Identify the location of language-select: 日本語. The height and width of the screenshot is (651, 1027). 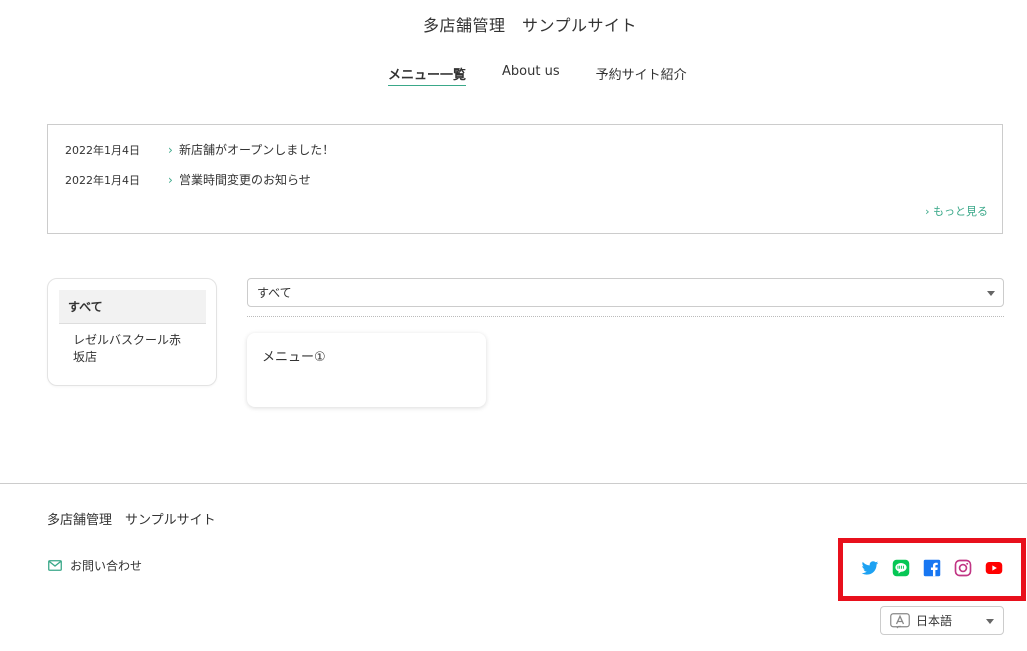
(942, 620).